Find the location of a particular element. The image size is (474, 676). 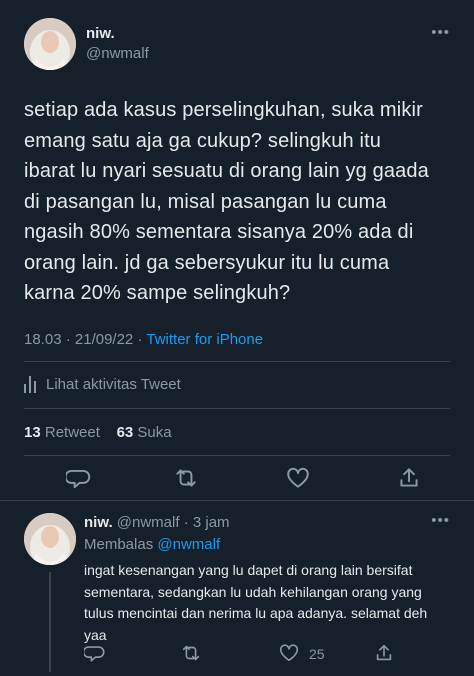

retweet-count: 13 is located at coordinates (32, 432).